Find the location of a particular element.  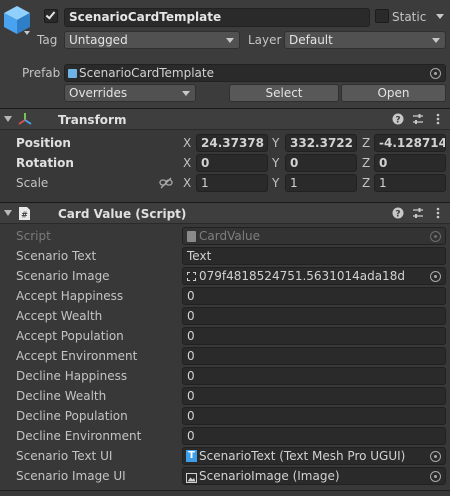

script-icon is located at coordinates (191, 236).